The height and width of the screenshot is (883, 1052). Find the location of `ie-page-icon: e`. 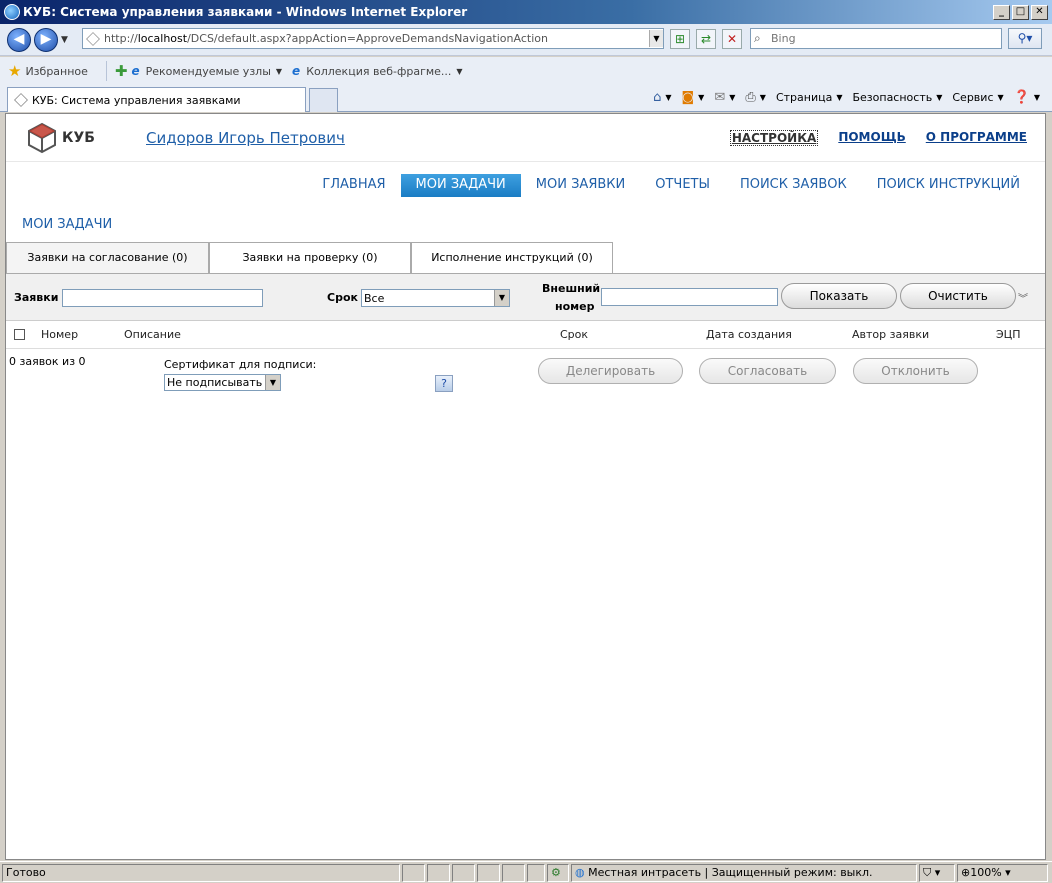

ie-page-icon: e is located at coordinates (296, 71).